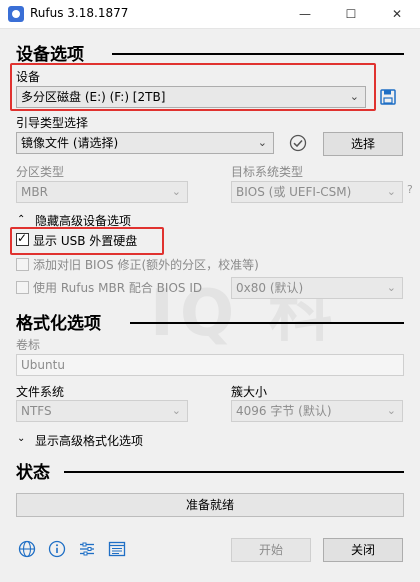 This screenshot has width=420, height=582. Describe the element at coordinates (244, 314) in the screenshot. I see `watermark: IQ 科` at that location.